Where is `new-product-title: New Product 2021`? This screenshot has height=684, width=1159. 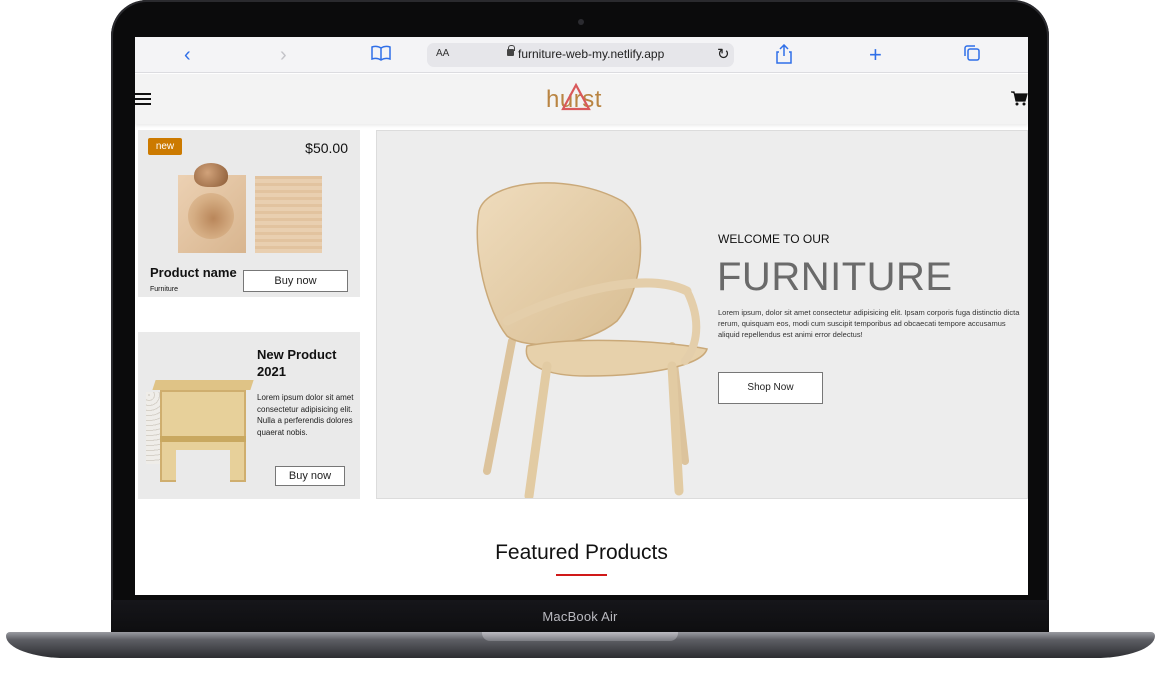 new-product-title: New Product 2021 is located at coordinates (297, 363).